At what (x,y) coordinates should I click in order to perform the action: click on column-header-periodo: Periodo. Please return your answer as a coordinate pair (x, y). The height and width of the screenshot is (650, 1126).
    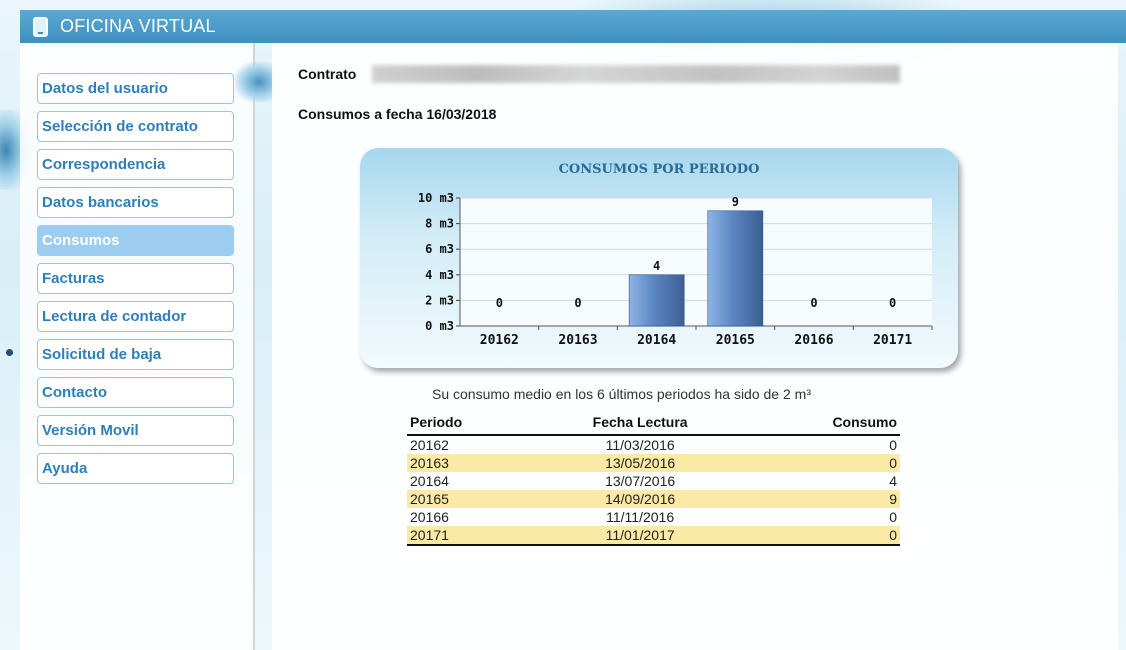
    Looking at the image, I should click on (469, 424).